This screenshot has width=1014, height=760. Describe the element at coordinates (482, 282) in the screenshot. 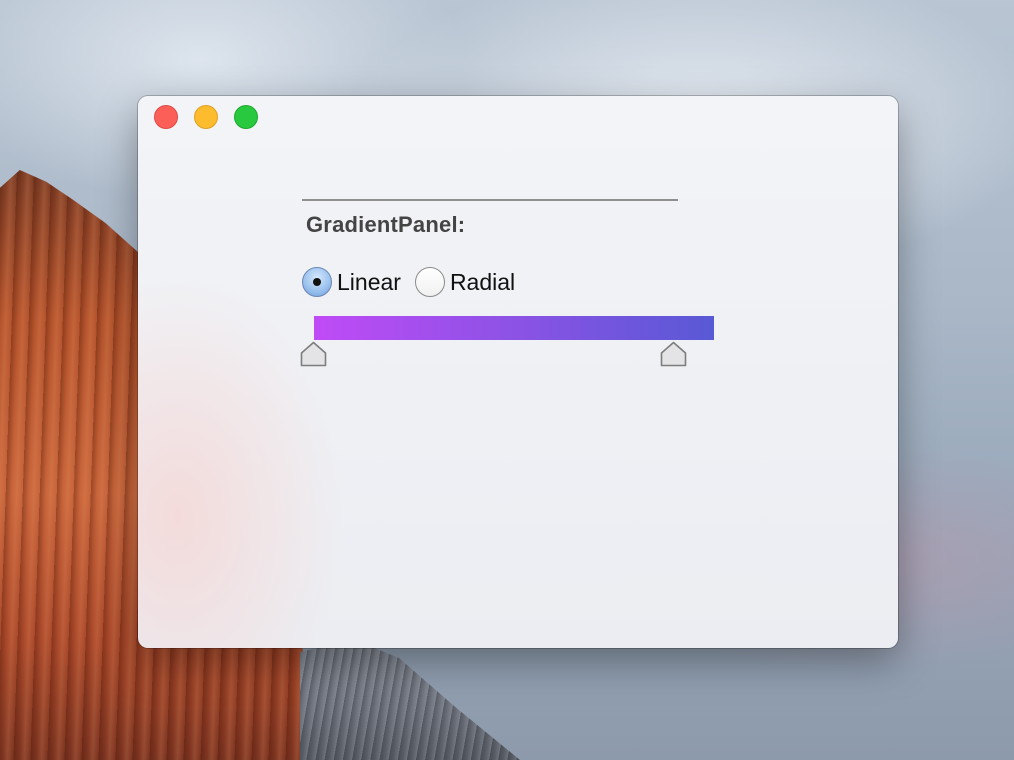

I see `radio-radial-label: Radial` at that location.